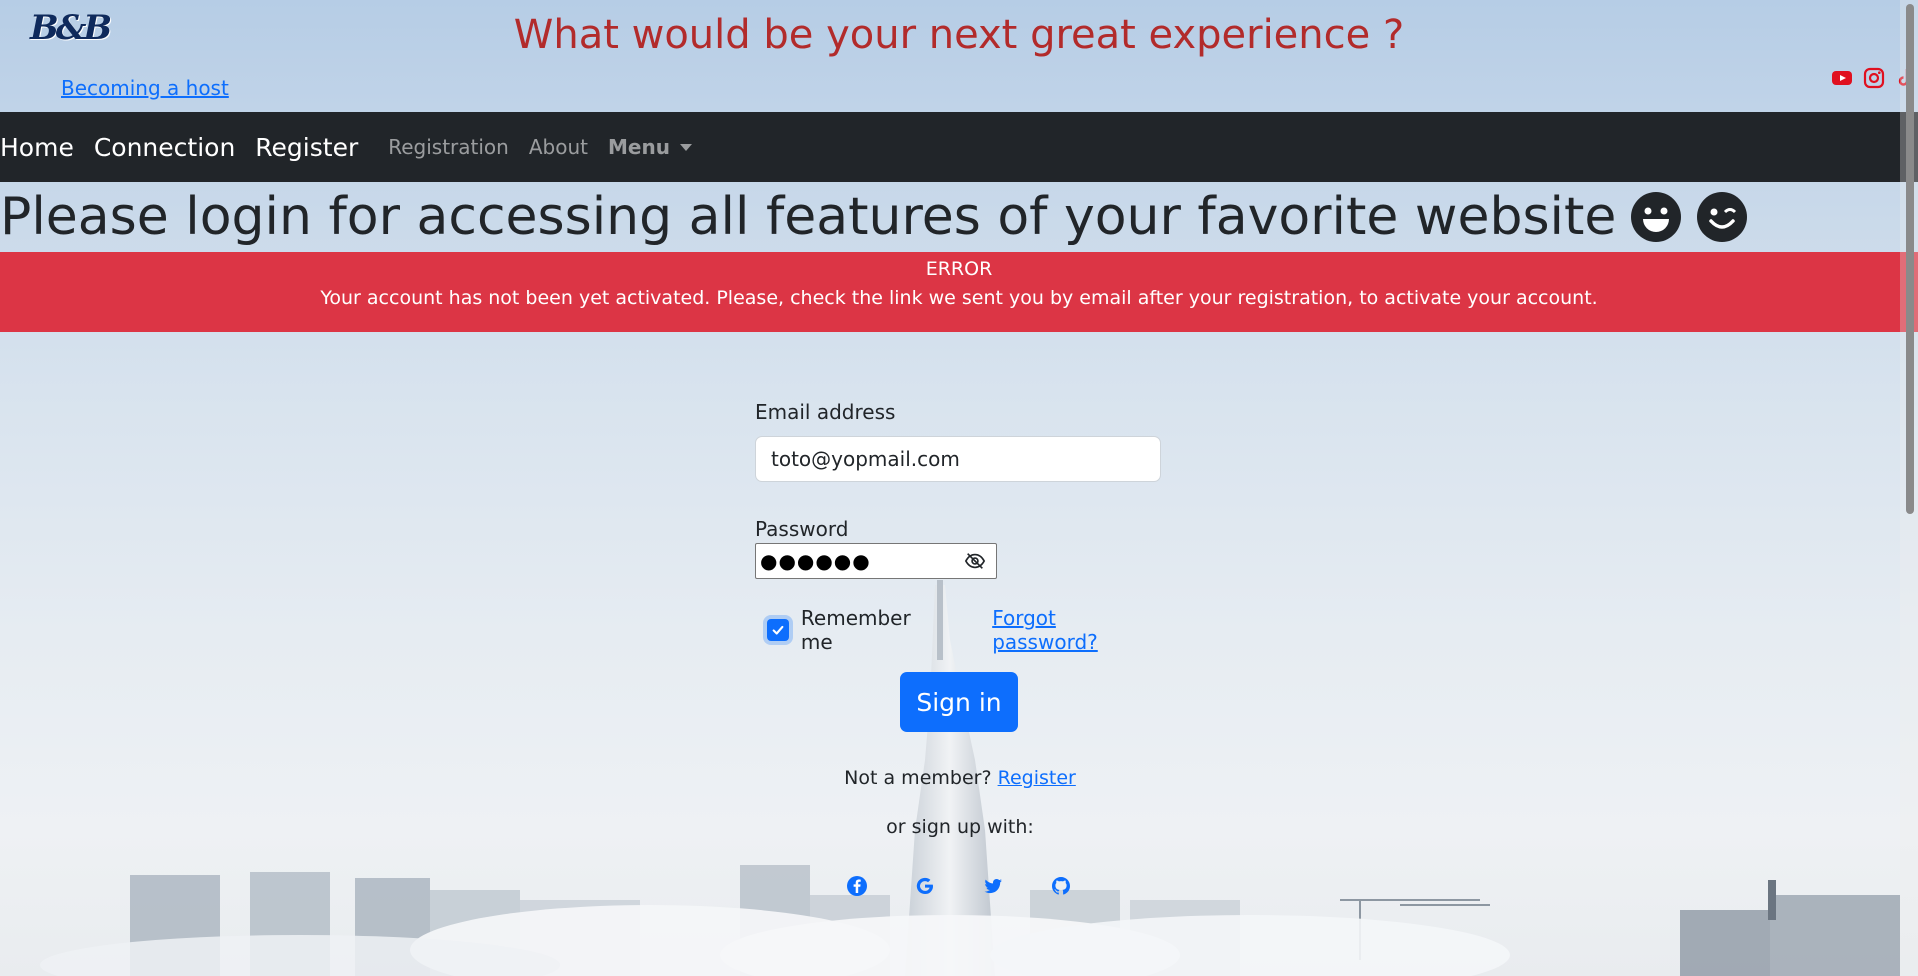  I want to click on grinning-face-icon, so click(1656, 217).